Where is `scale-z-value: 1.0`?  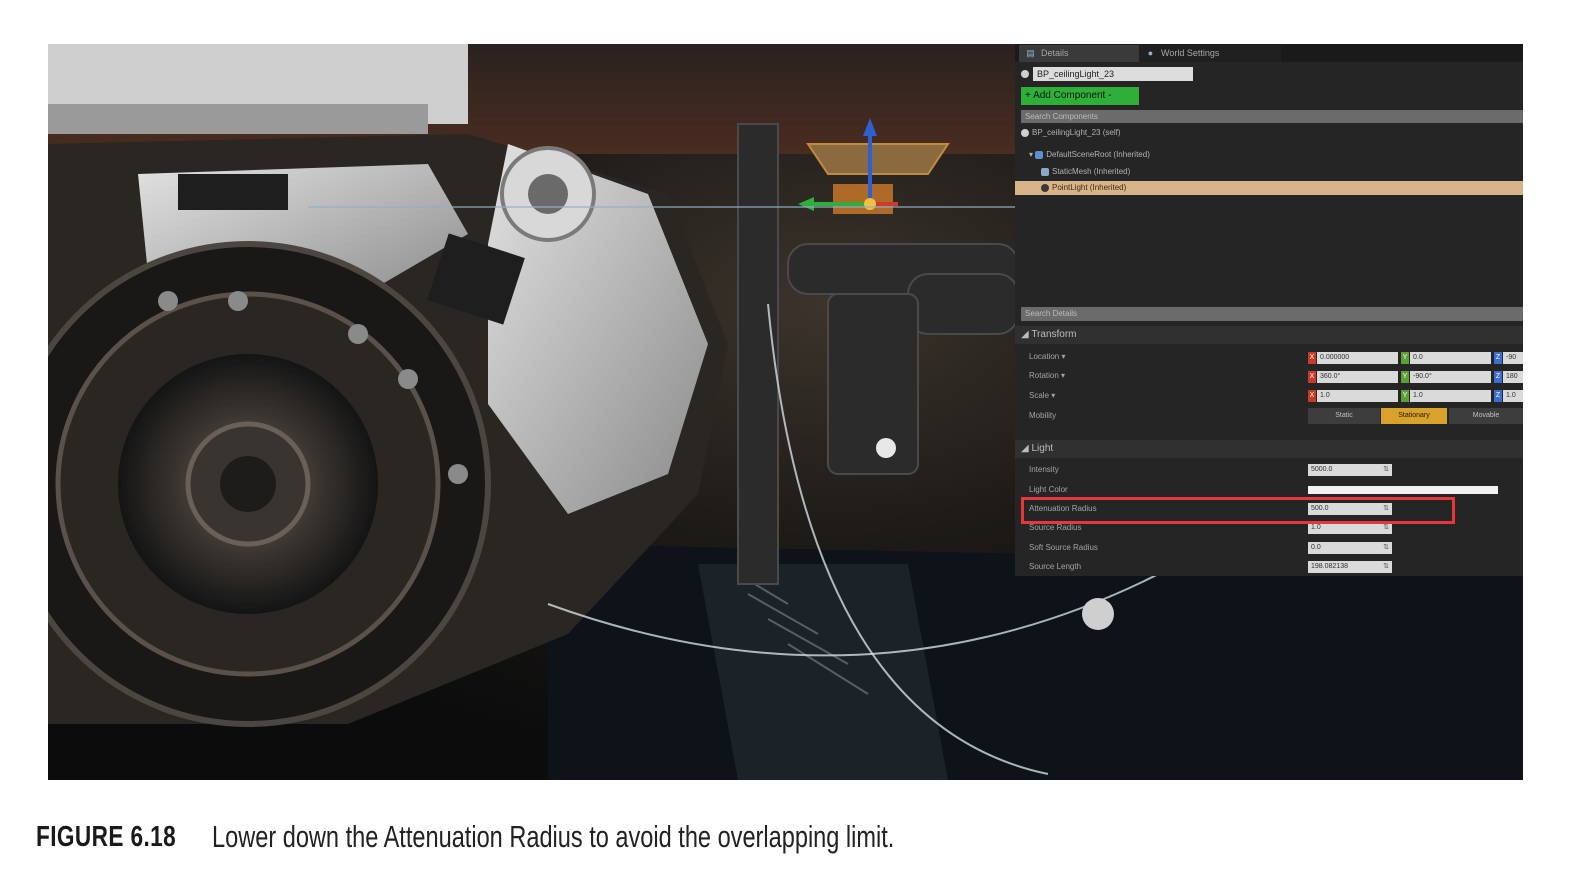 scale-z-value: 1.0 is located at coordinates (1513, 396).